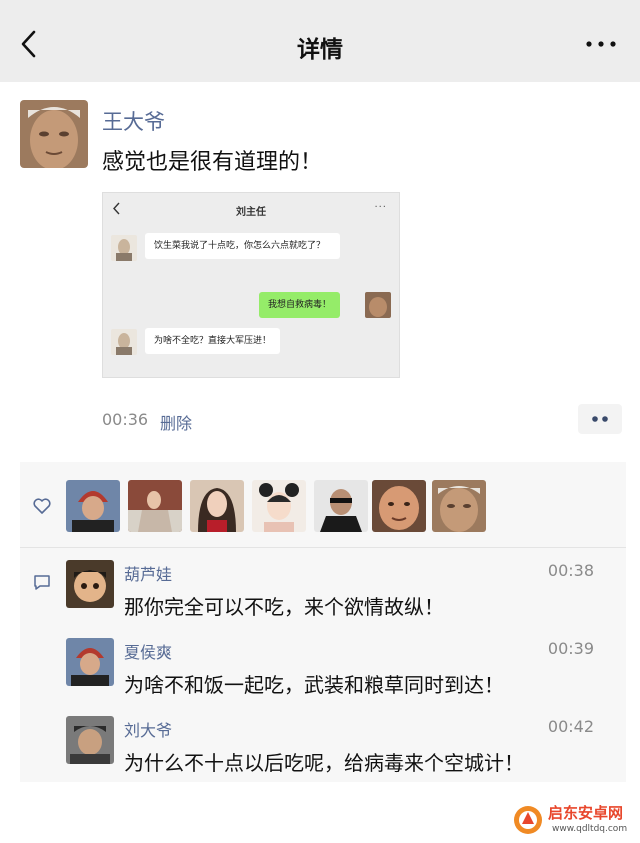 The image size is (640, 843). I want to click on watermark-logo-icon, so click(528, 820).